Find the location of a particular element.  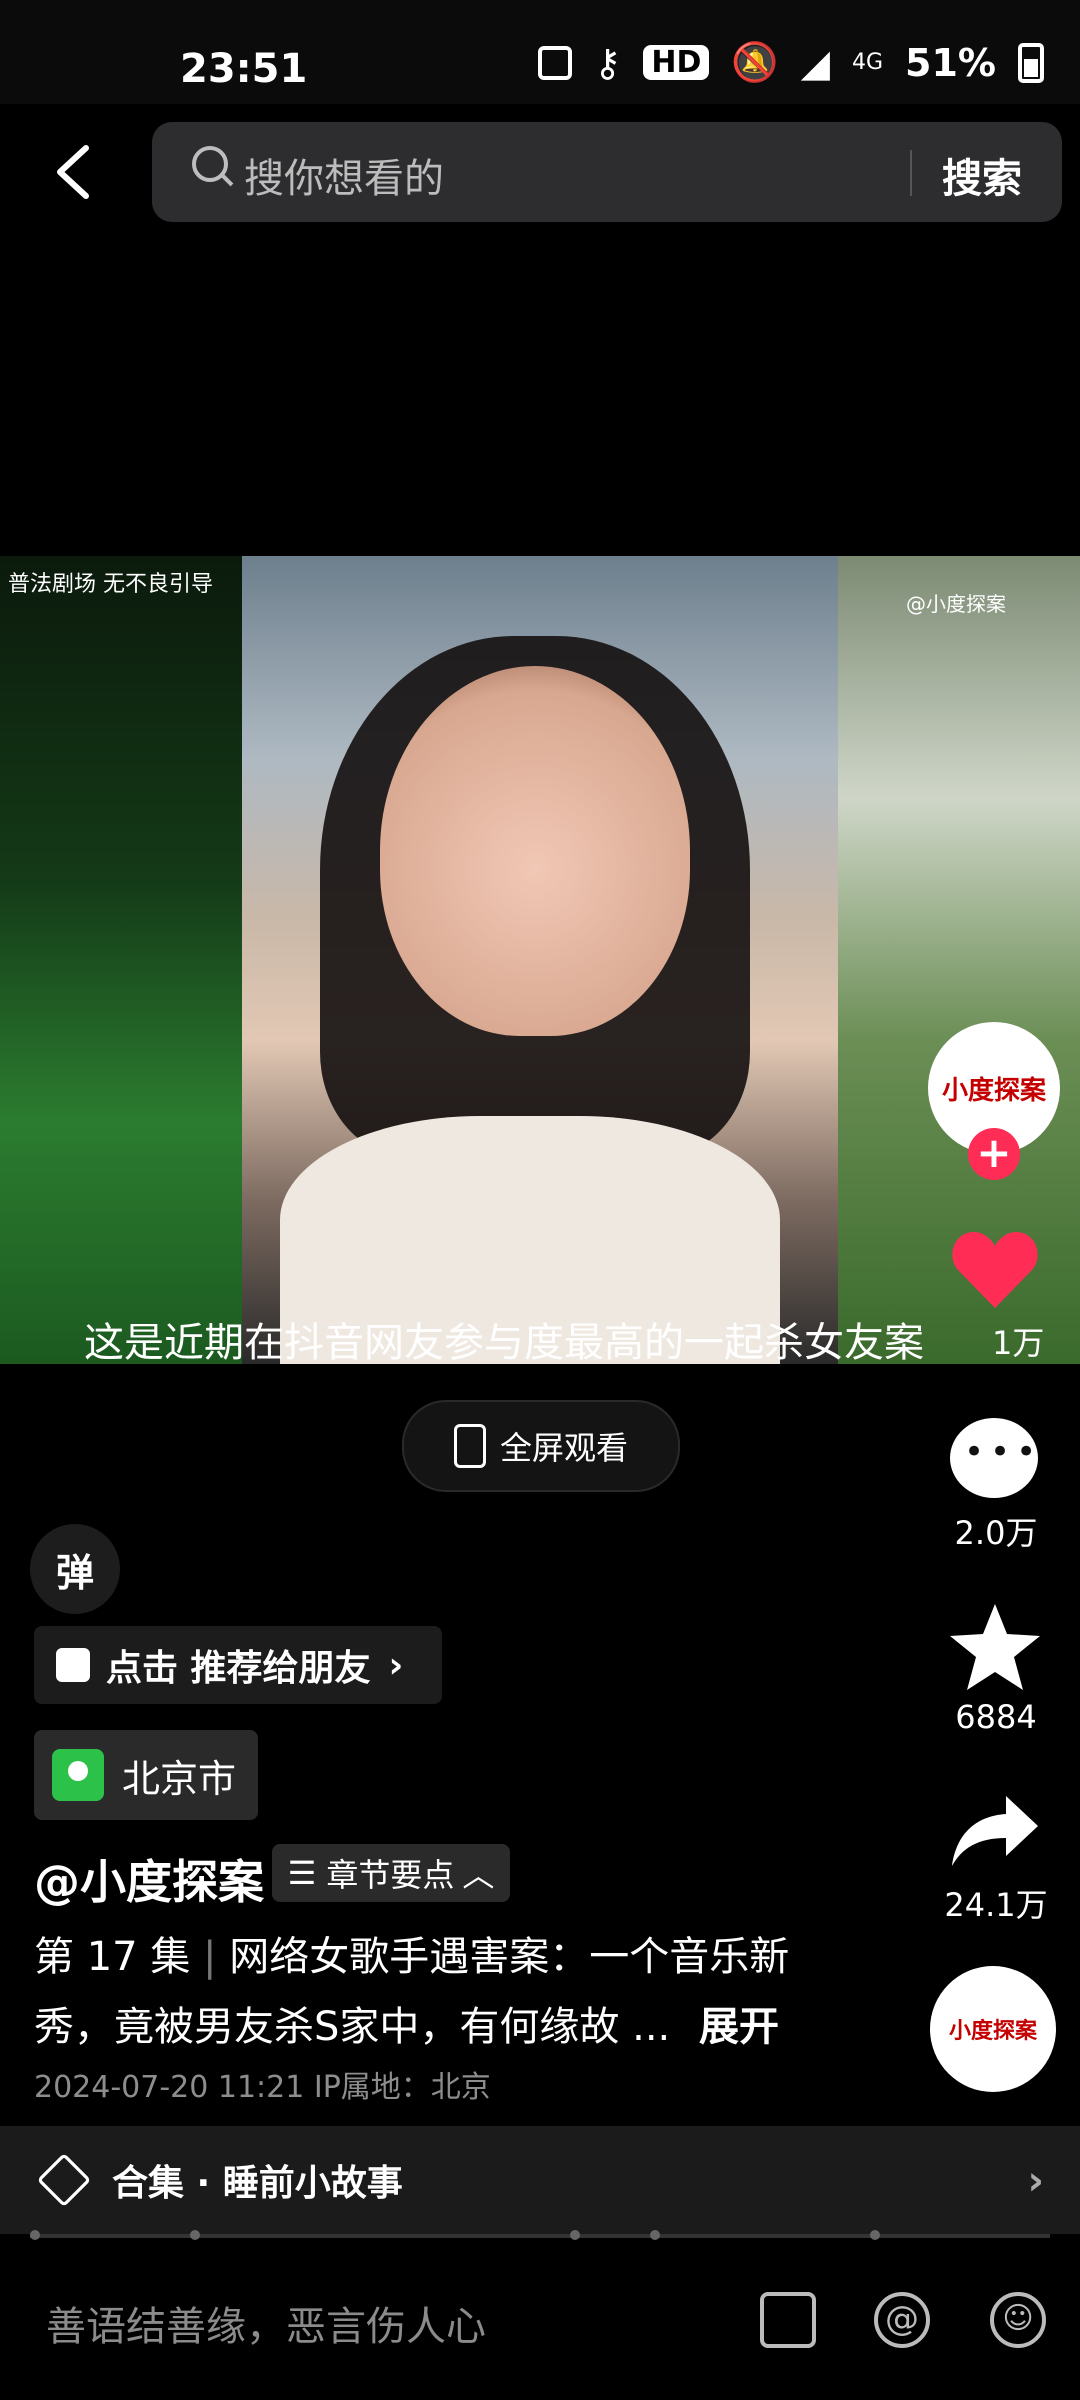

comment-icon is located at coordinates (996, 1458).